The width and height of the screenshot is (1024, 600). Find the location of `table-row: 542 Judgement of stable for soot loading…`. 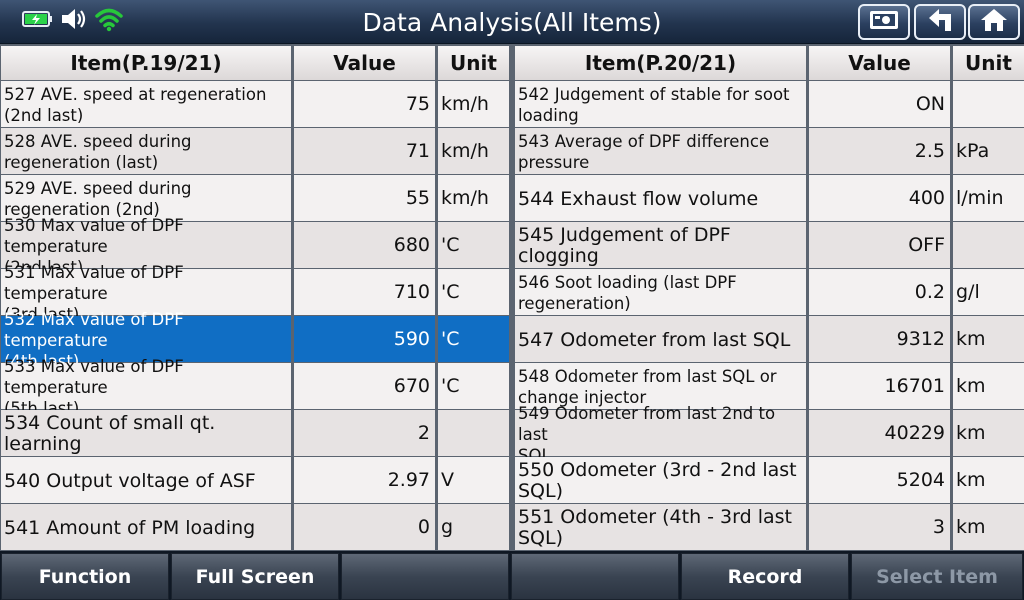

table-row: 542 Judgement of stable for soot loading… is located at coordinates (769, 104).